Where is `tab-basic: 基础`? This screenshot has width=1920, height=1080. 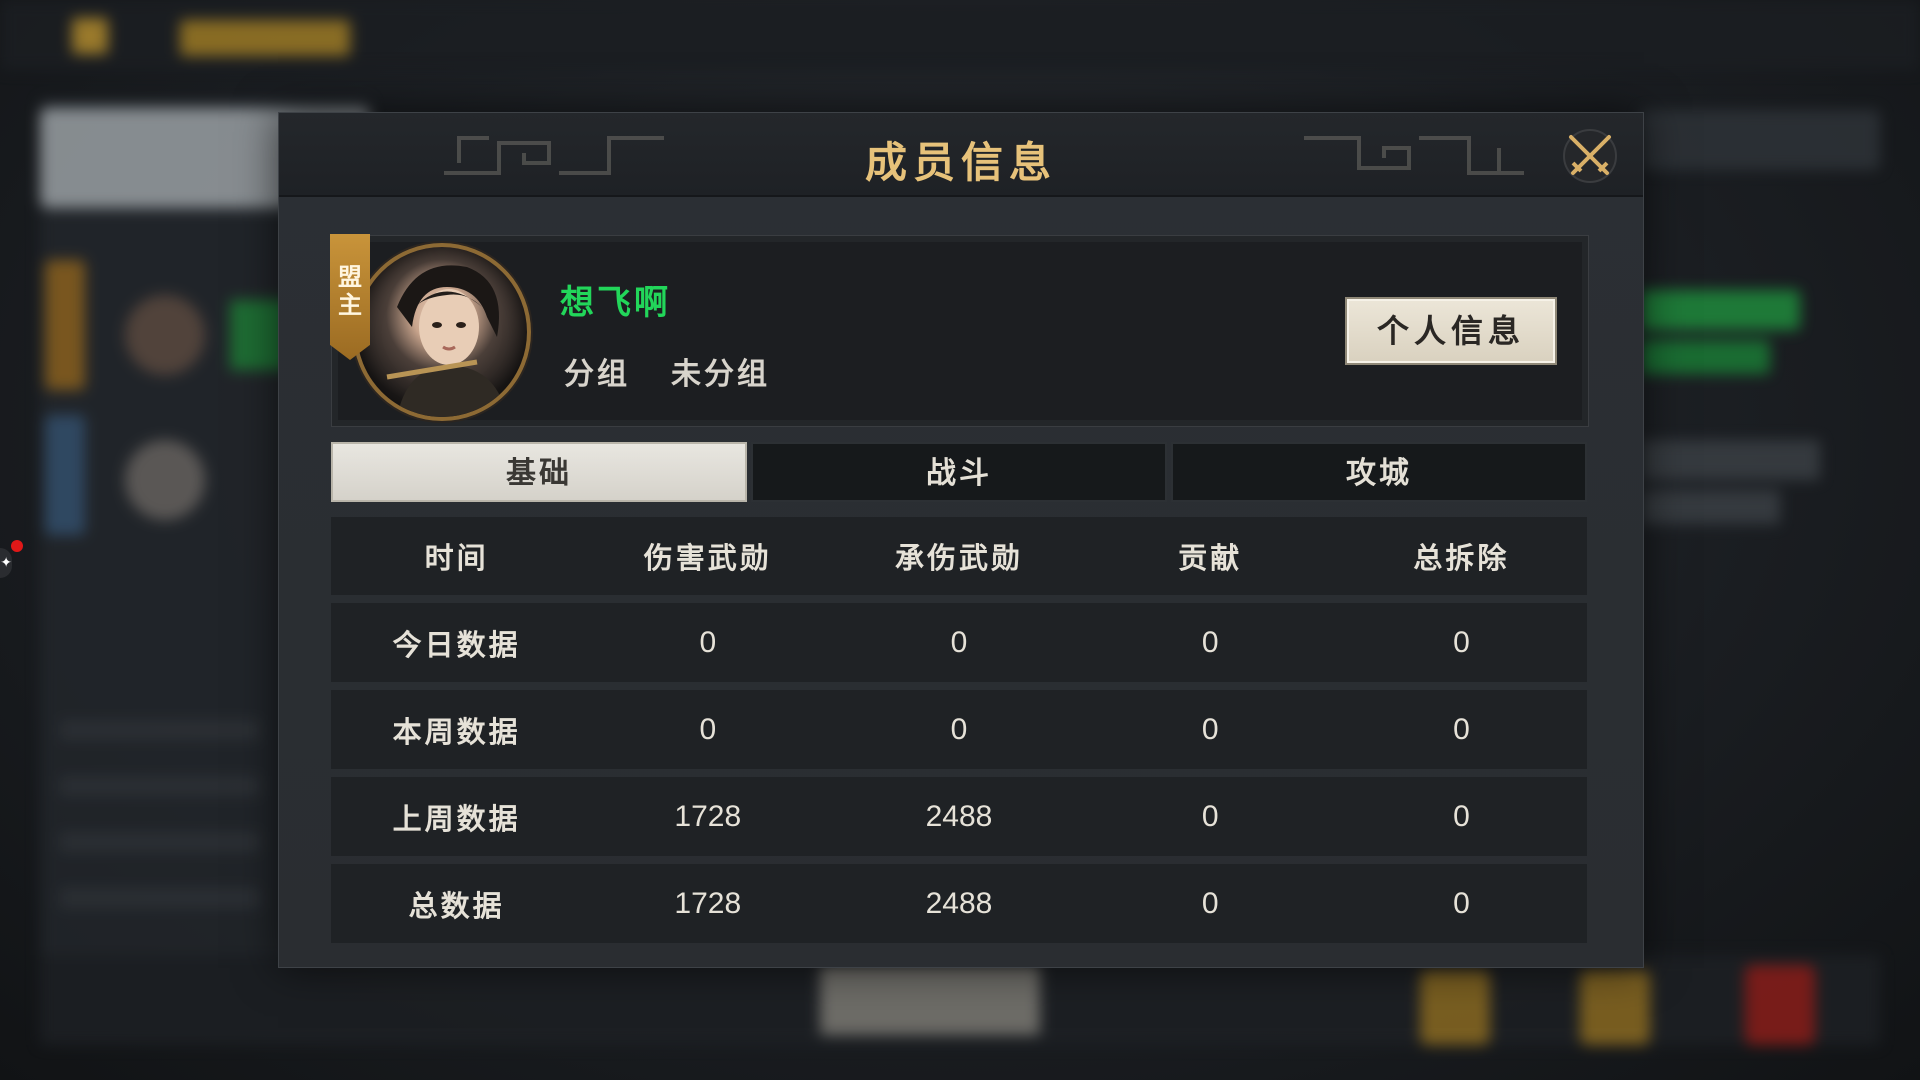
tab-basic: 基础 is located at coordinates (539, 472).